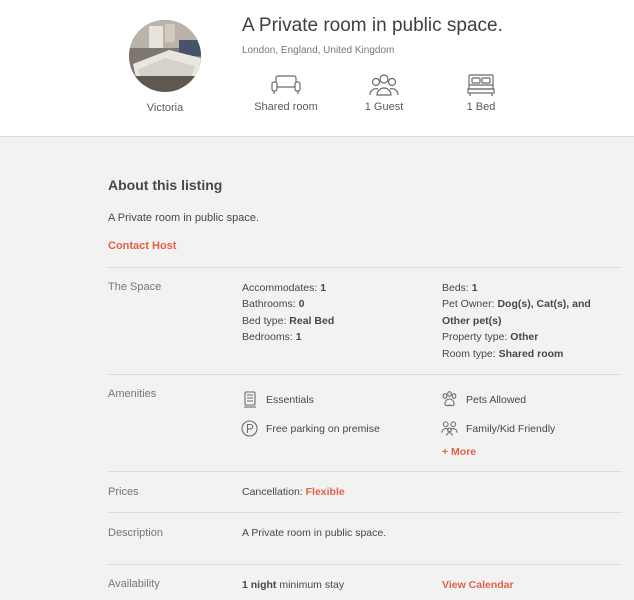 Image resolution: width=634 pixels, height=600 pixels. Describe the element at coordinates (269, 304) in the screenshot. I see `bathrooms-label: Bathrooms:` at that location.